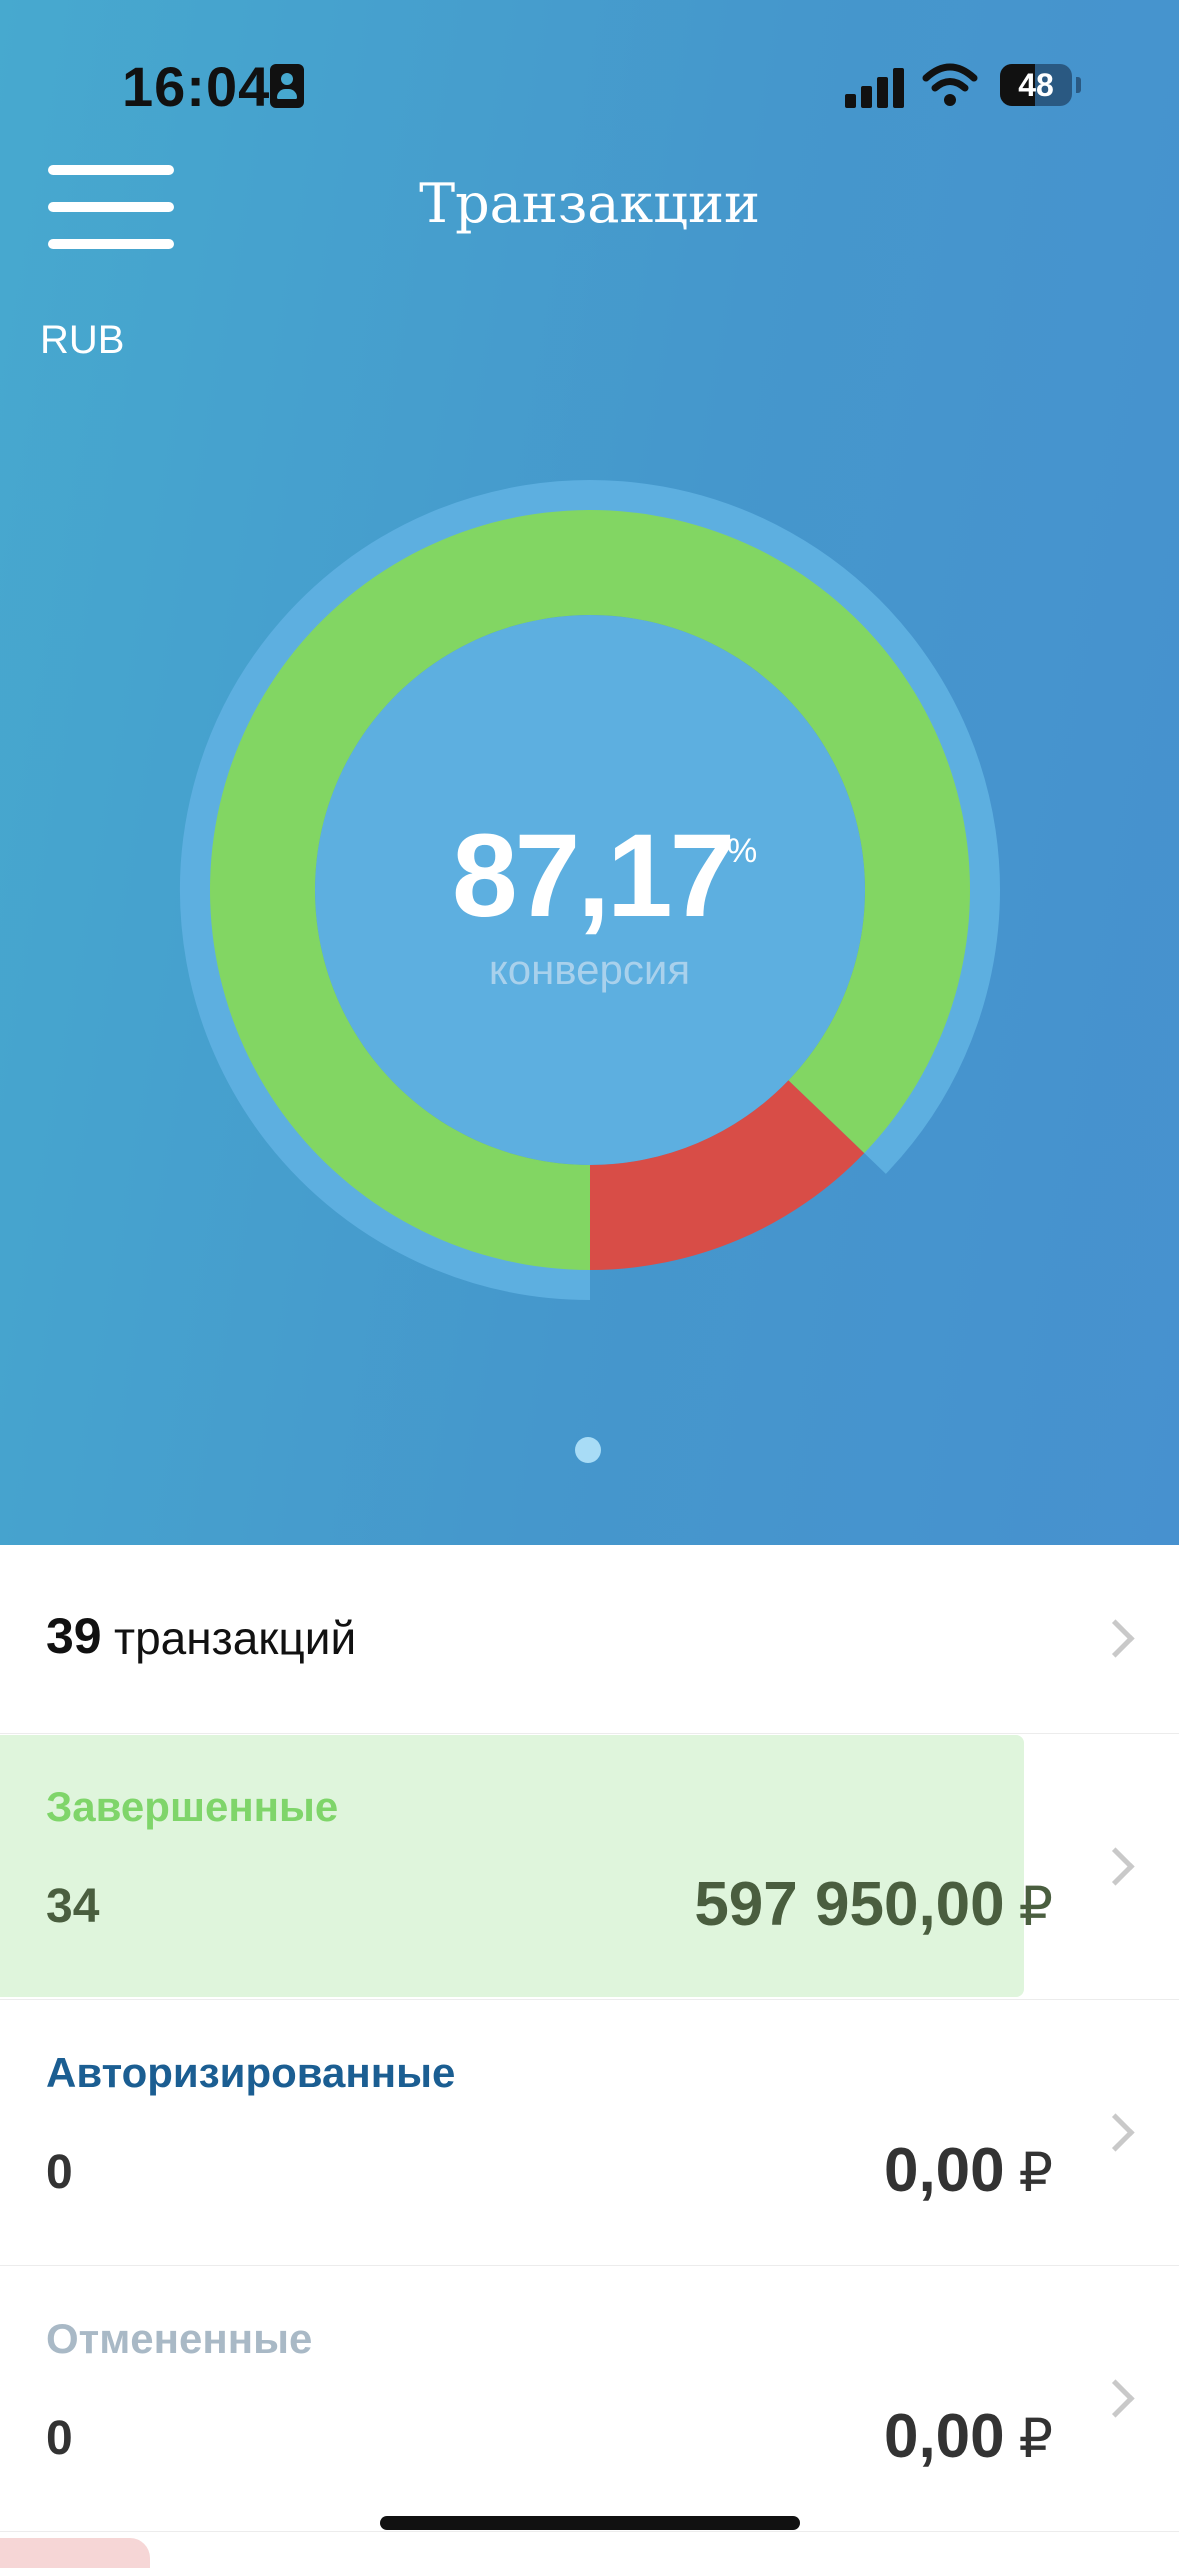  Describe the element at coordinates (251, 2072) in the screenshot. I see `status-label: Авторизированные` at that location.